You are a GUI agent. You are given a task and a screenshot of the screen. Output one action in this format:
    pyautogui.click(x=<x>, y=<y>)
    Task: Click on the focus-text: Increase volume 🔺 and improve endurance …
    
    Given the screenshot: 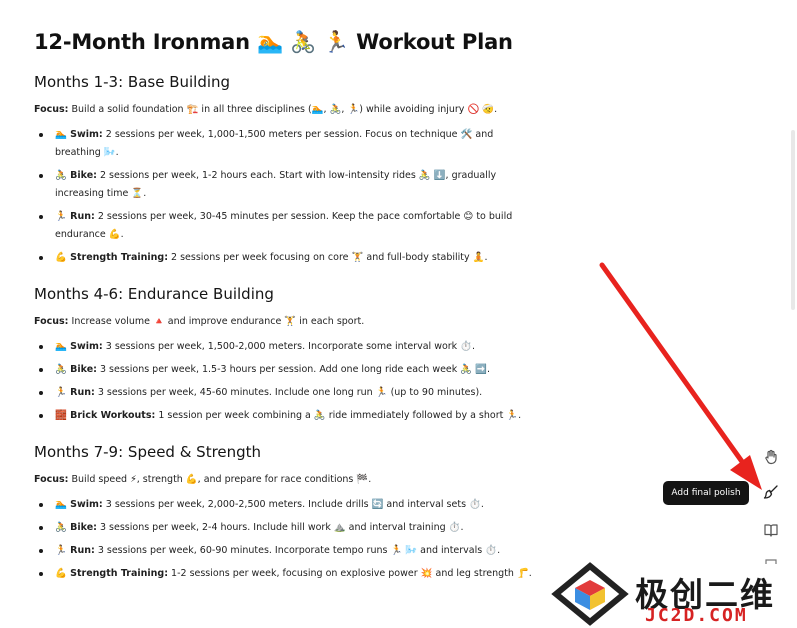 What is the action you would take?
    pyautogui.click(x=218, y=321)
    